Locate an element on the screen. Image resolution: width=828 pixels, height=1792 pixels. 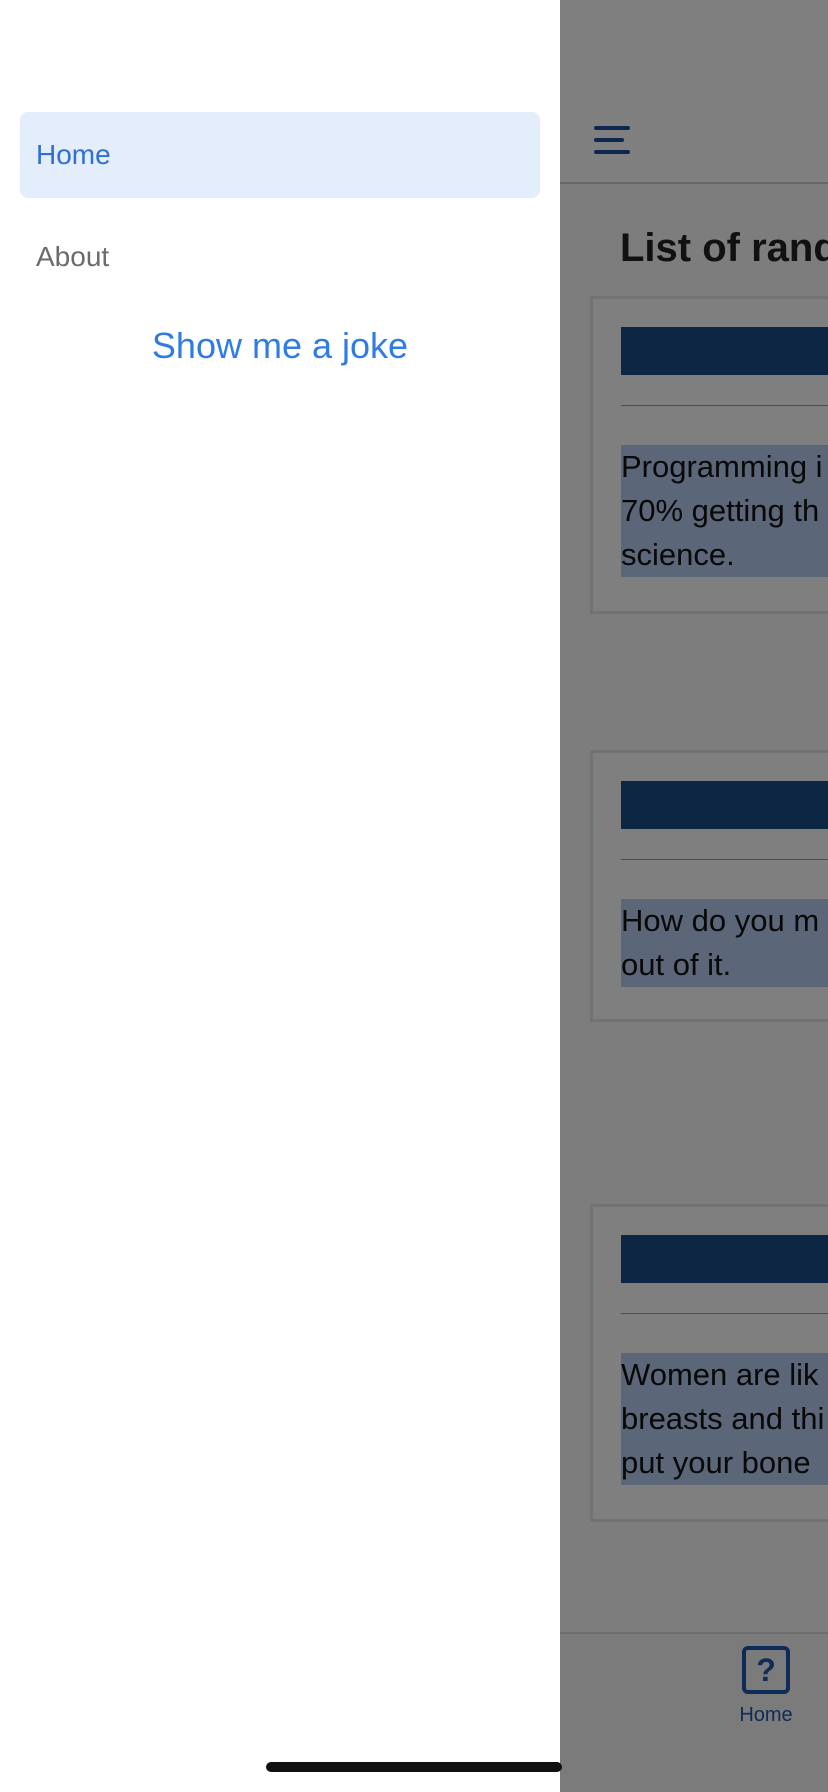
hamburger-menu-icon is located at coordinates (612, 140).